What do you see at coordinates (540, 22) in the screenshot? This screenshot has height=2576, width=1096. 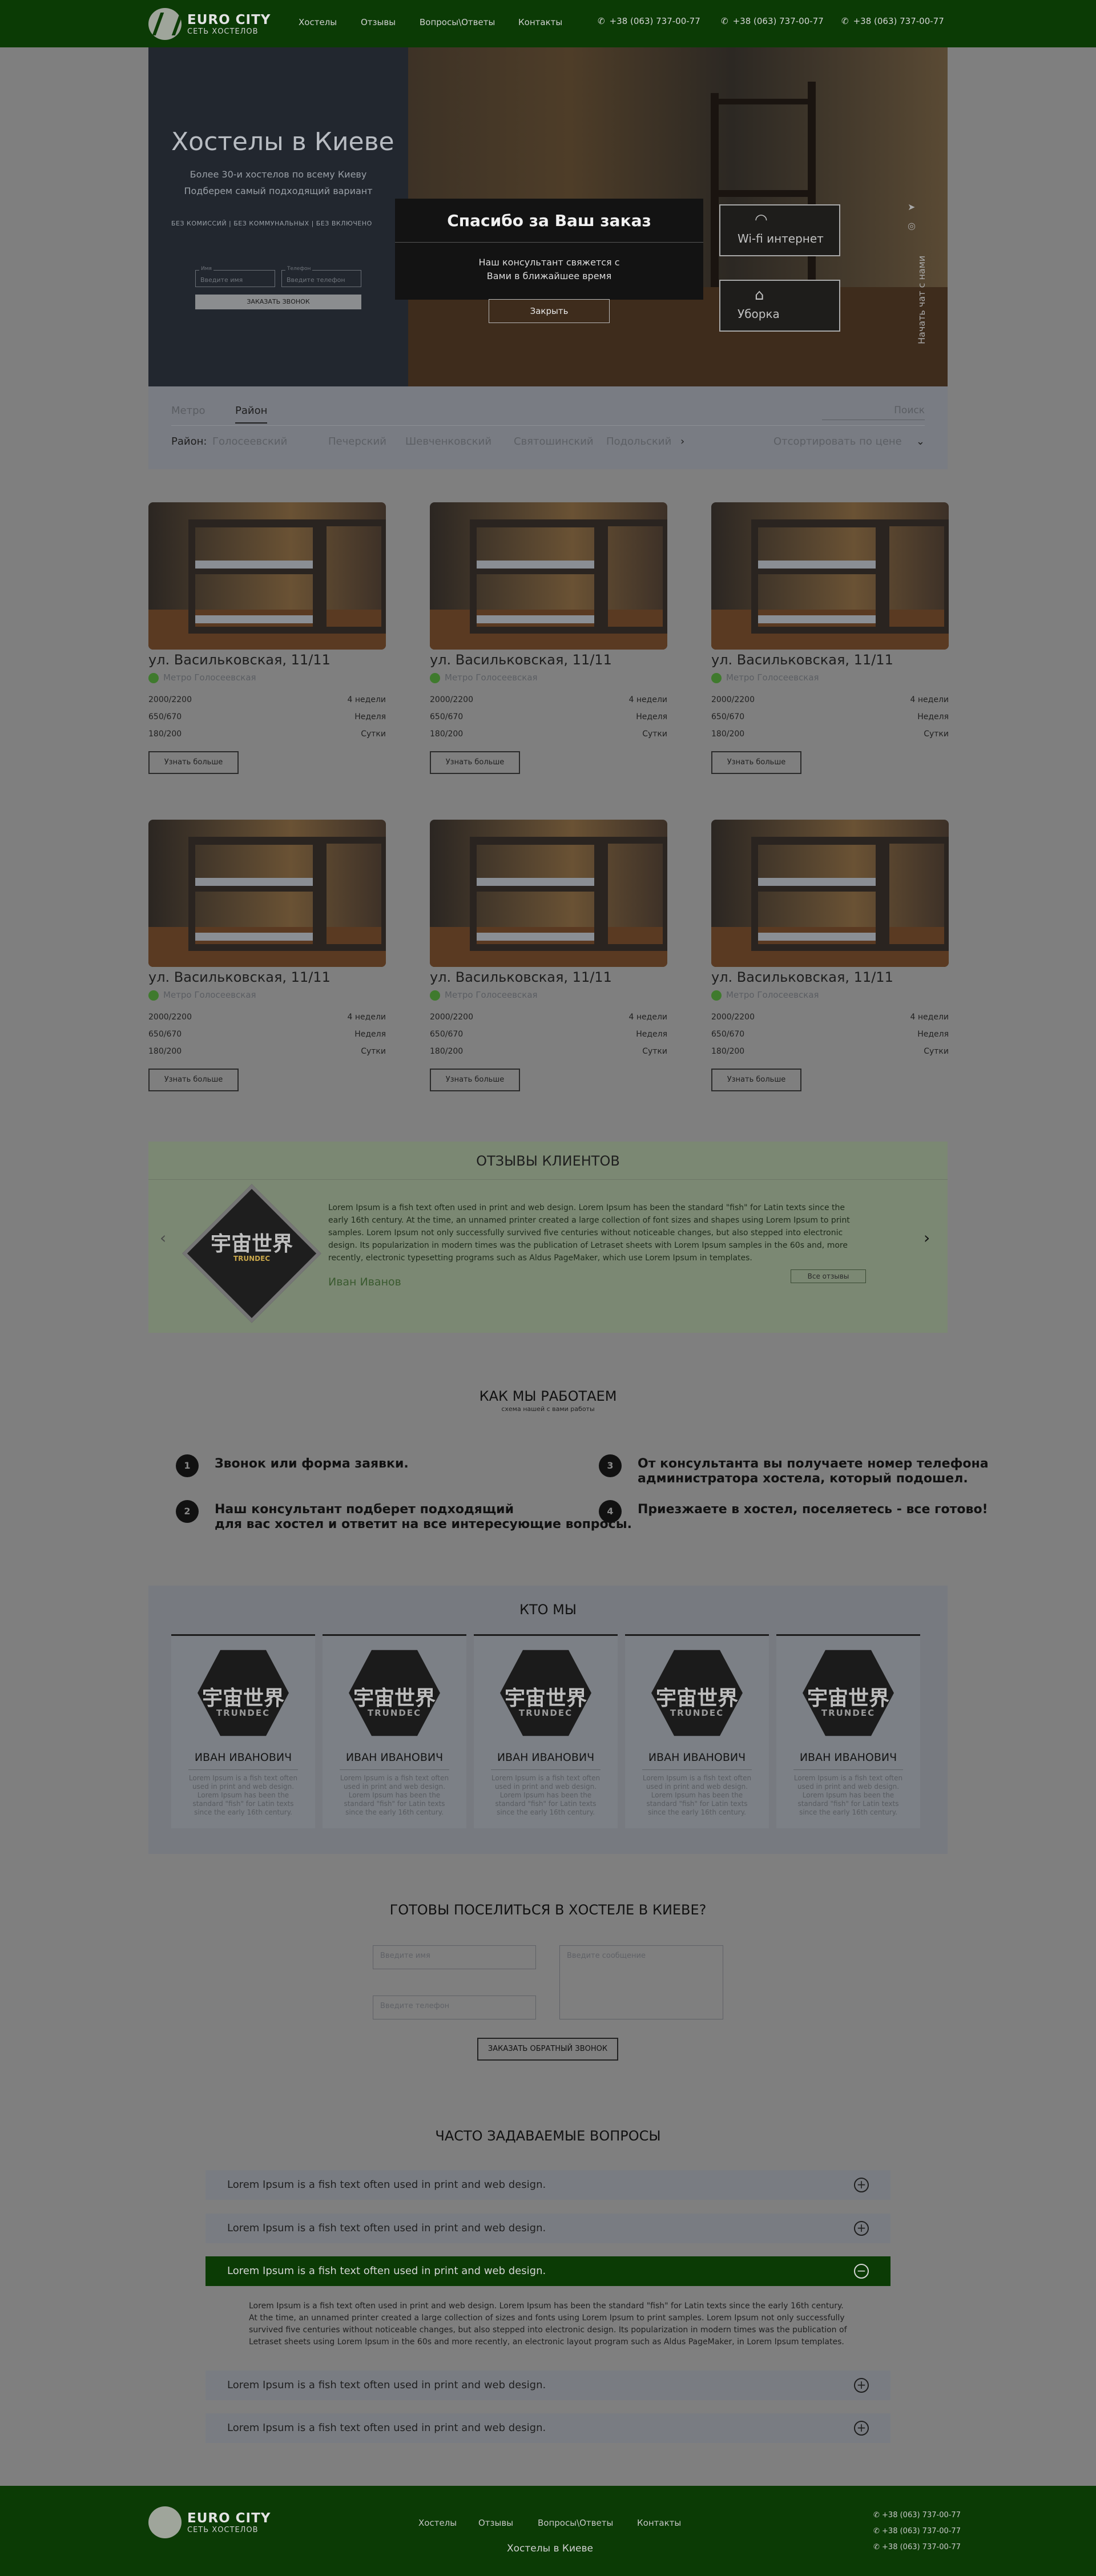 I see `nav-contacts: Контакты` at bounding box center [540, 22].